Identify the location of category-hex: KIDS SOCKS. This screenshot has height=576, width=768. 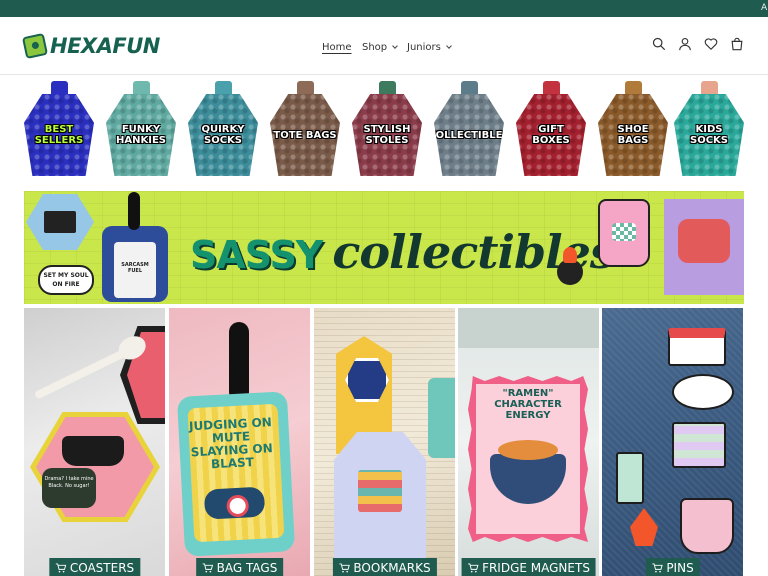
(709, 135).